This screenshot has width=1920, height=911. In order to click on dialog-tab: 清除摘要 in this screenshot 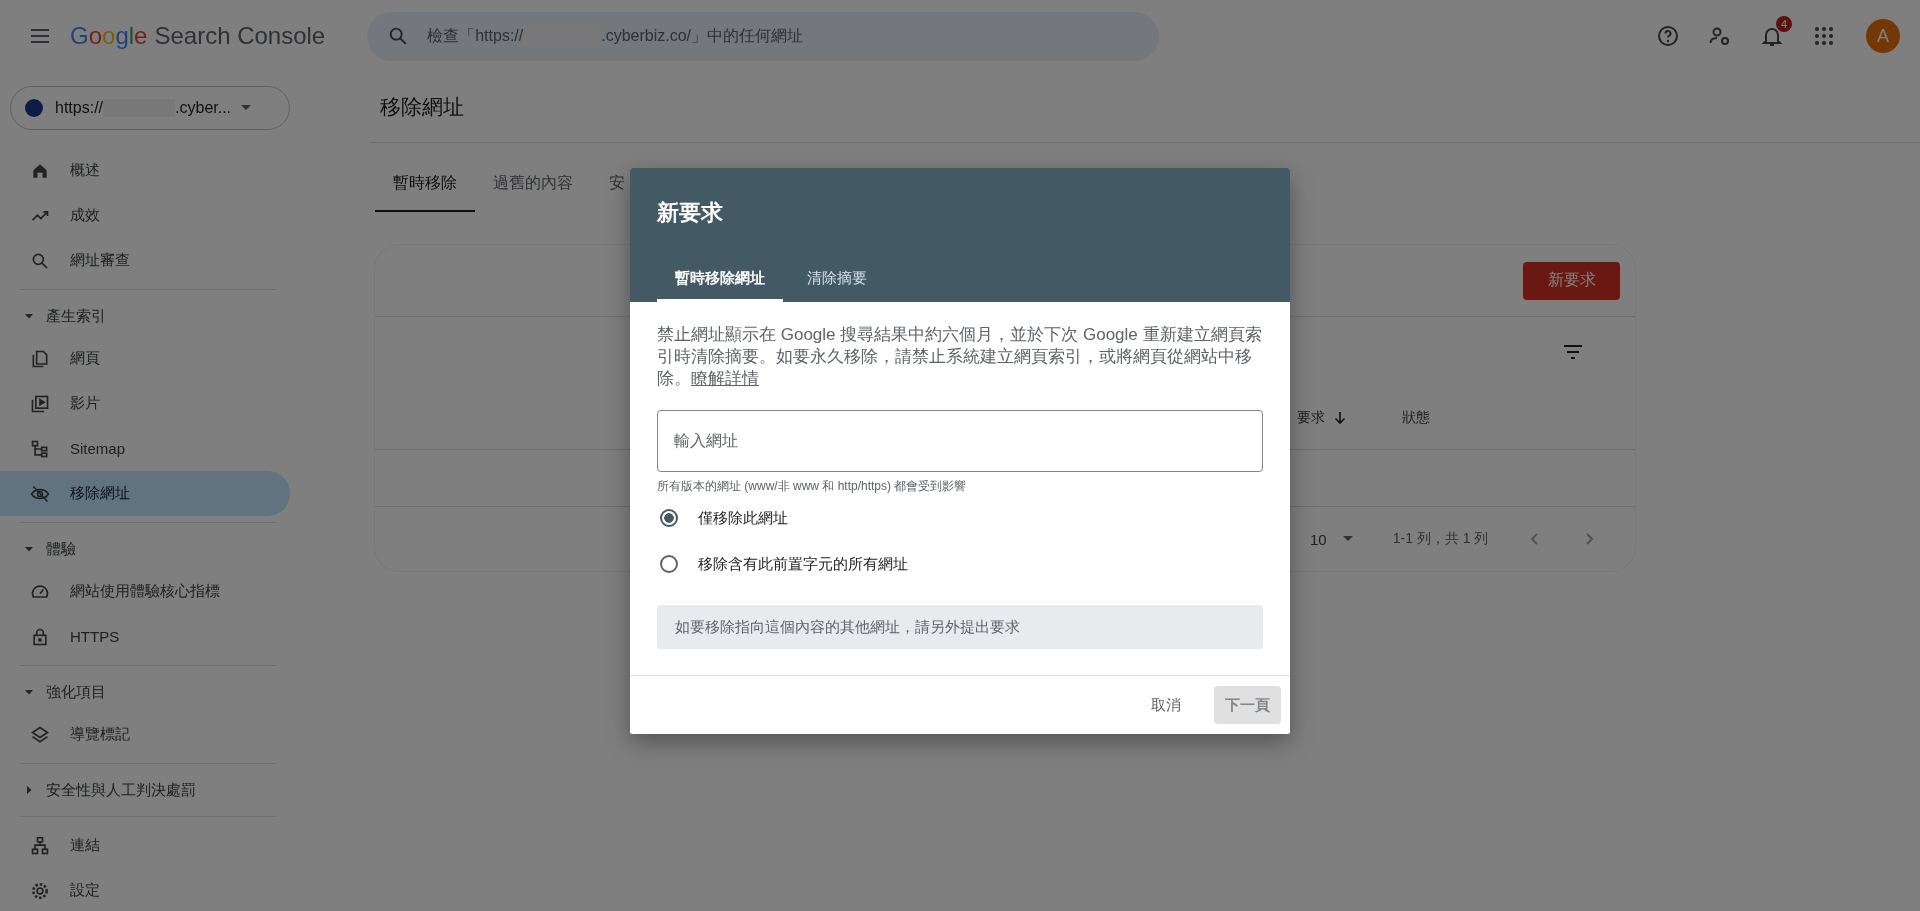, I will do `click(837, 280)`.